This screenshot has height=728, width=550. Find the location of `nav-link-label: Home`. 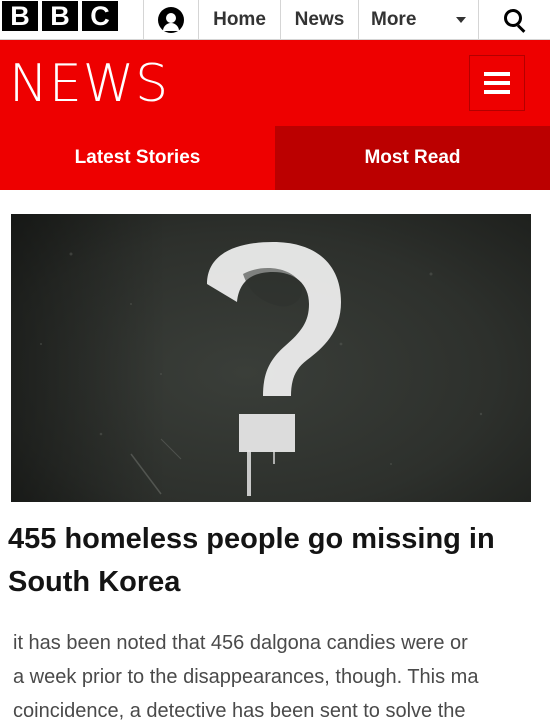

nav-link-label: Home is located at coordinates (239, 19).